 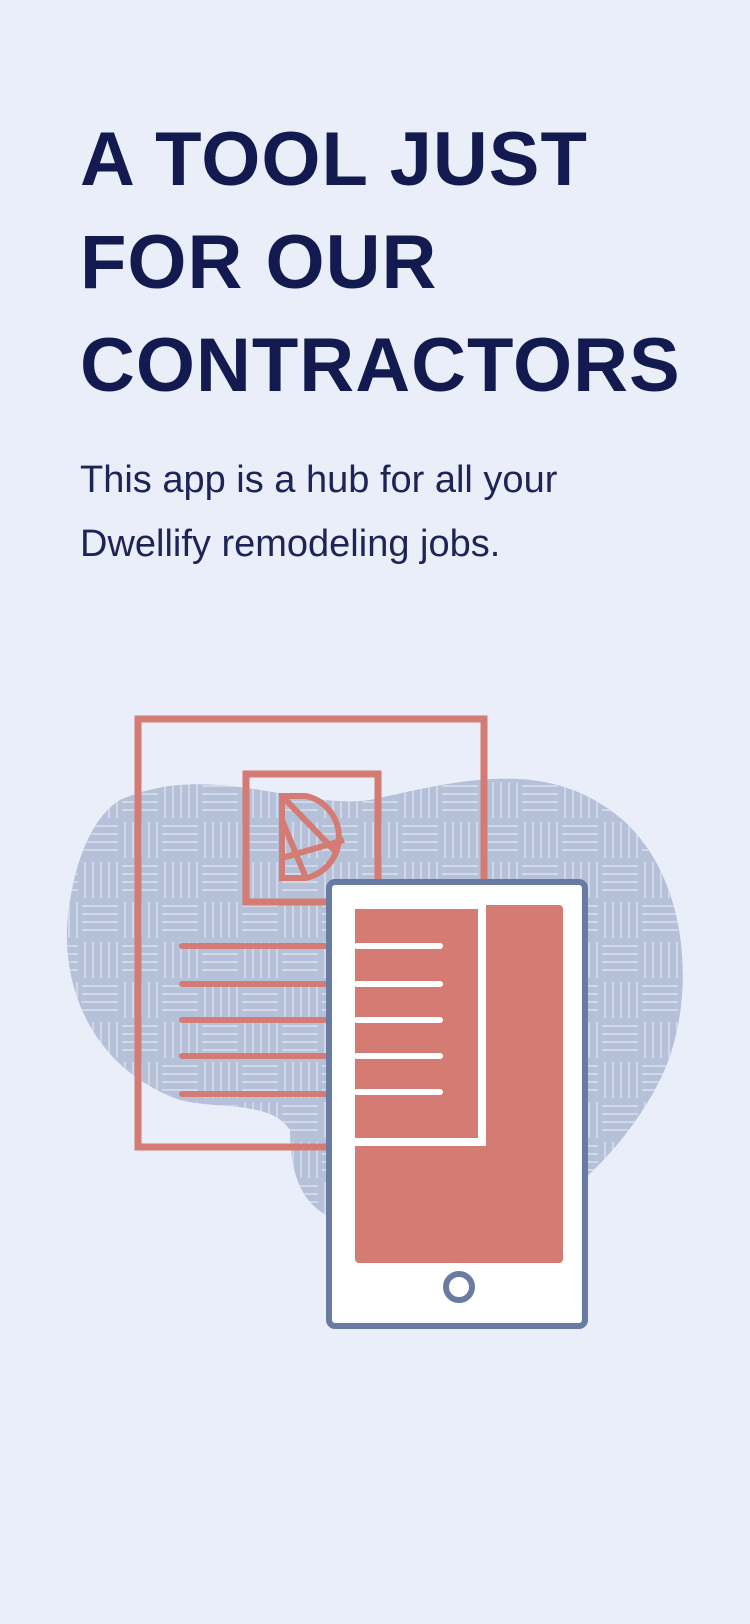 What do you see at coordinates (290, 544) in the screenshot?
I see `subtitle-line-2: Dwellify remodeling jobs.` at bounding box center [290, 544].